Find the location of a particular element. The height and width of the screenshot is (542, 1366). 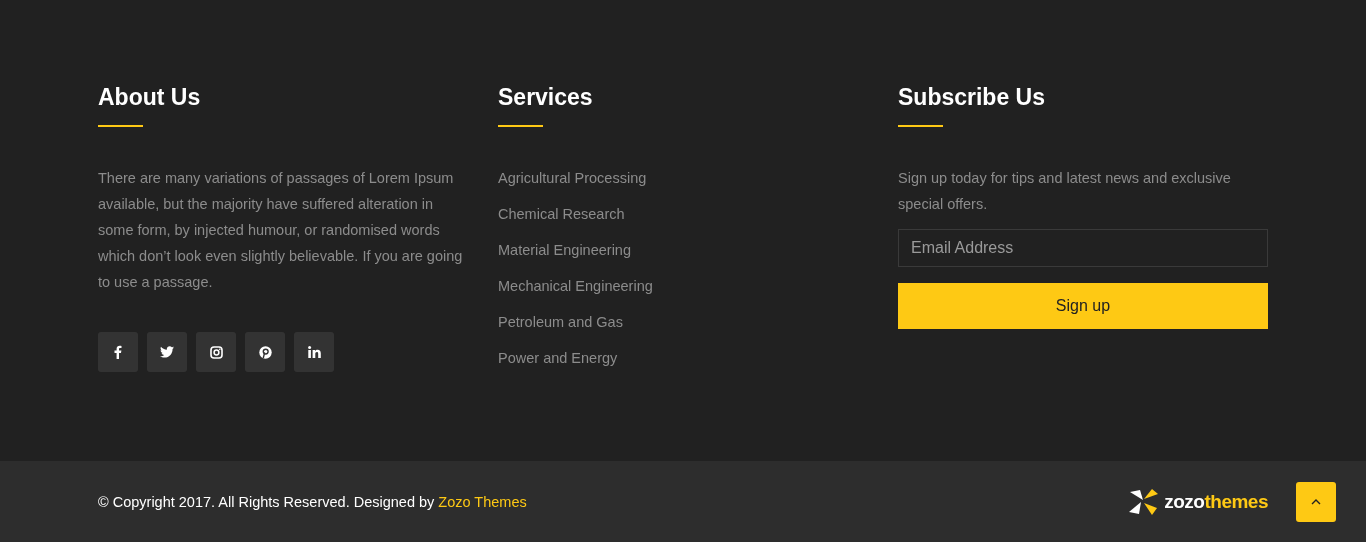

bird-icon is located at coordinates (167, 352).